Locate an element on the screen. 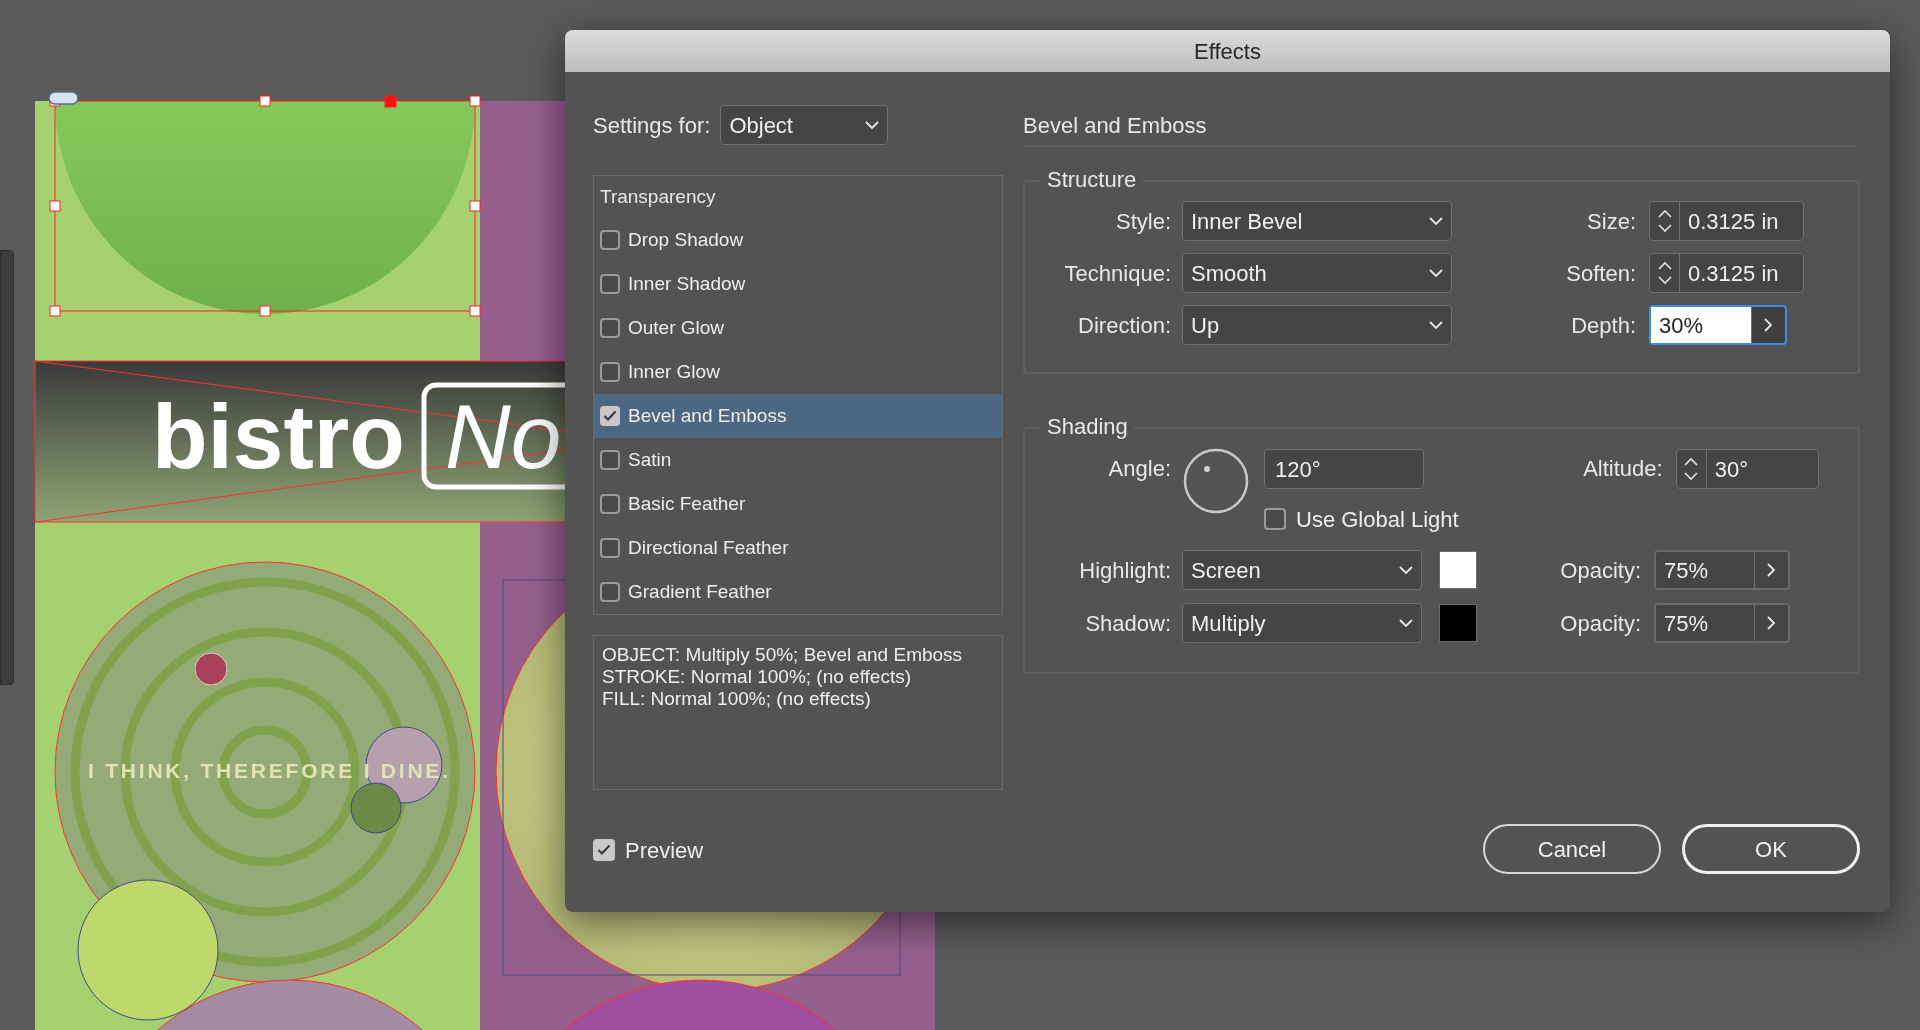  field-label: Shadow: is located at coordinates (1127, 623).